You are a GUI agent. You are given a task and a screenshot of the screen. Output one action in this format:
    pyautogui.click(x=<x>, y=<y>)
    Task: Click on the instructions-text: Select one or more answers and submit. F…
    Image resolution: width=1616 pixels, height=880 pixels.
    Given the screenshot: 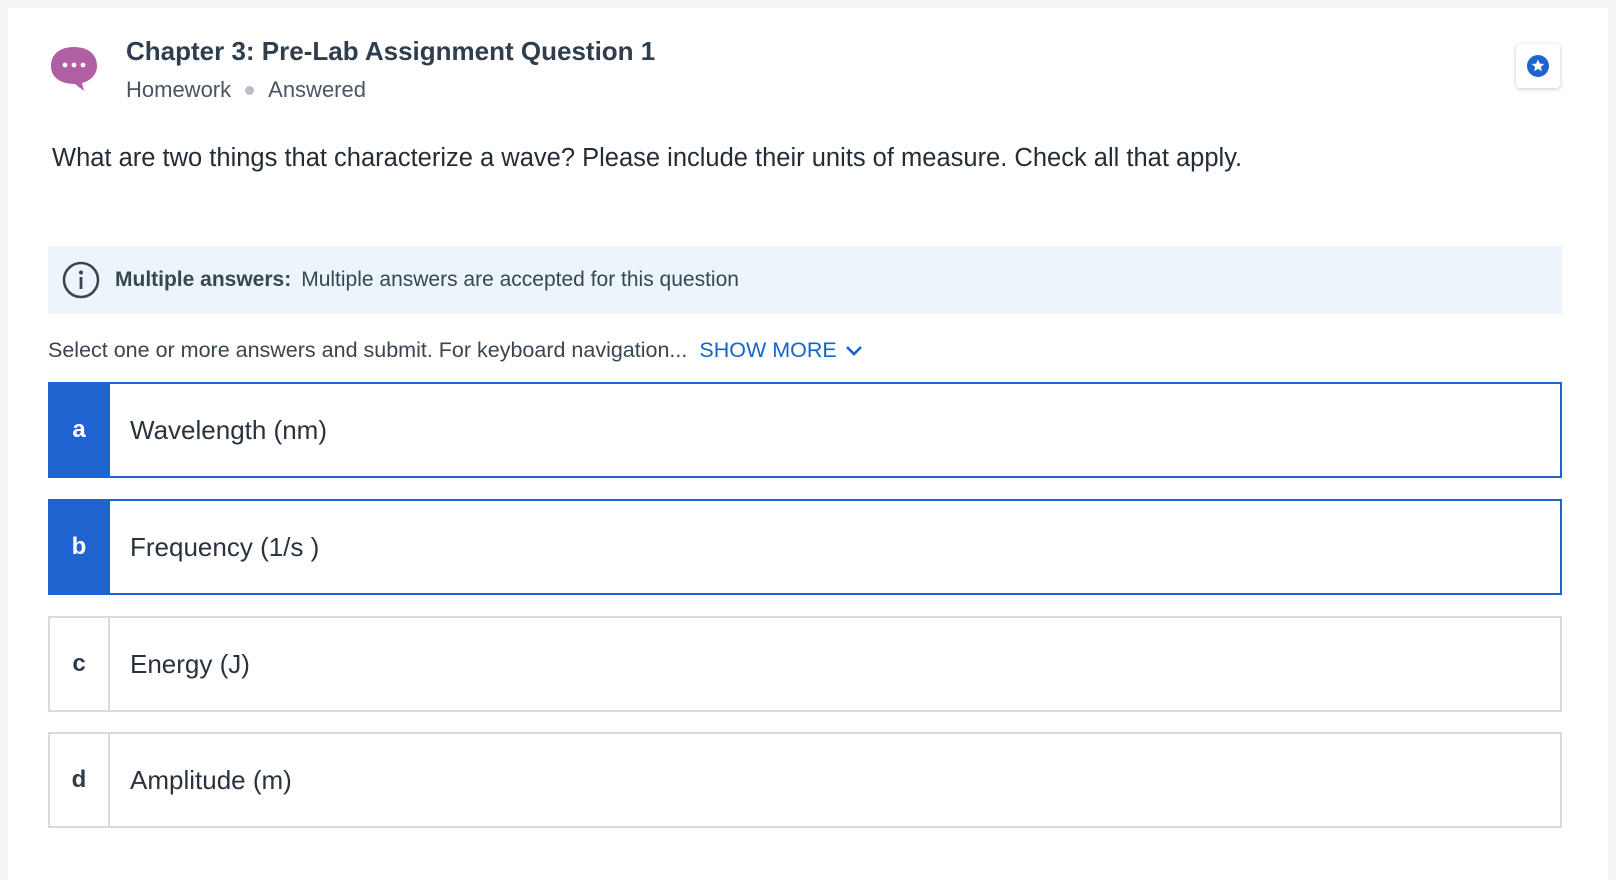 What is the action you would take?
    pyautogui.click(x=368, y=350)
    